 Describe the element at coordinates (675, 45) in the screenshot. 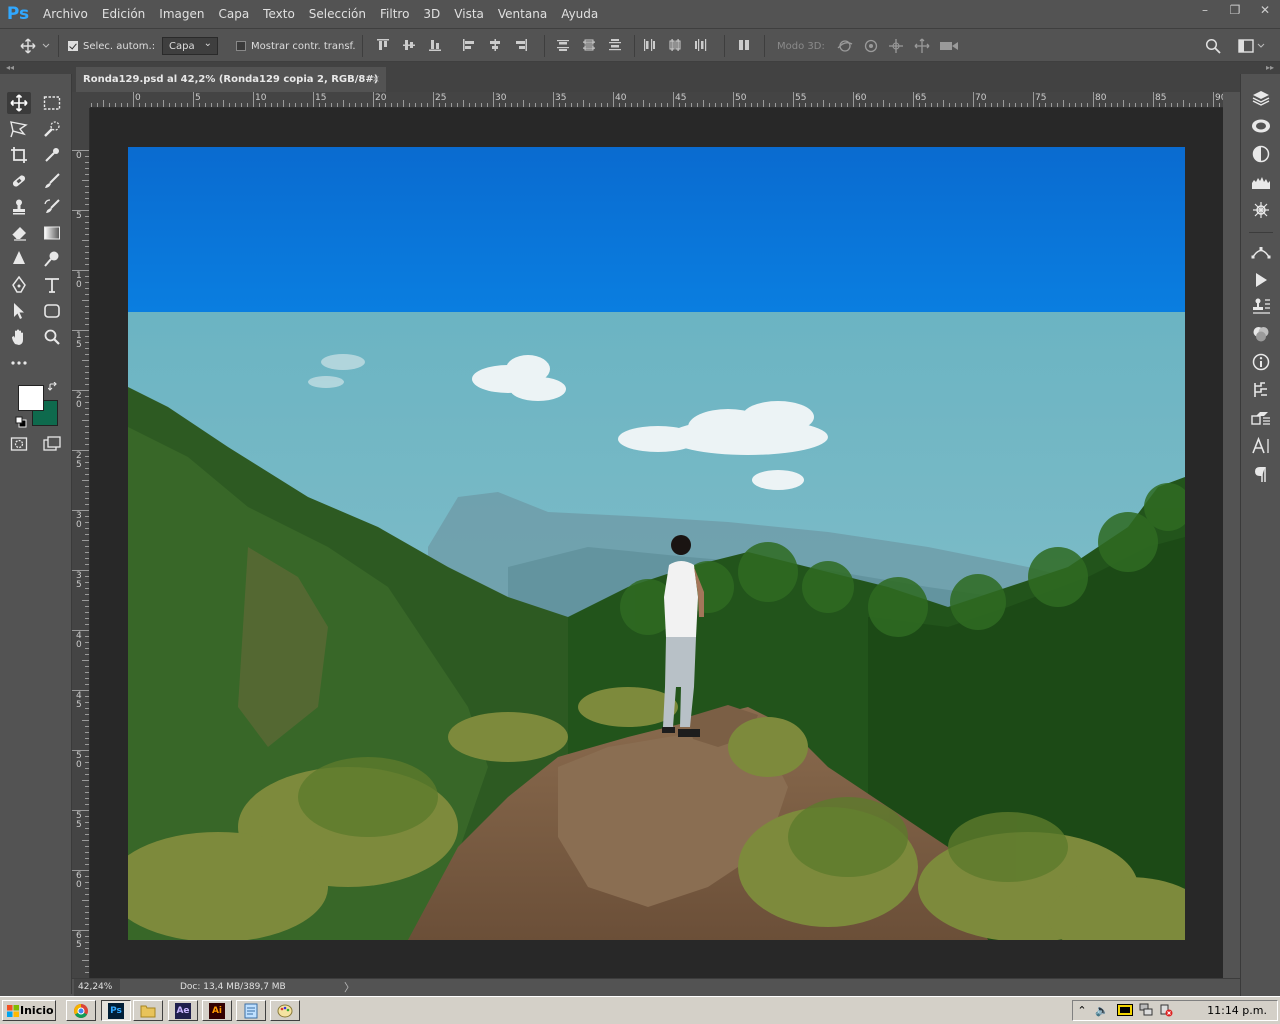

I see `distribute-hcenter-icon` at that location.